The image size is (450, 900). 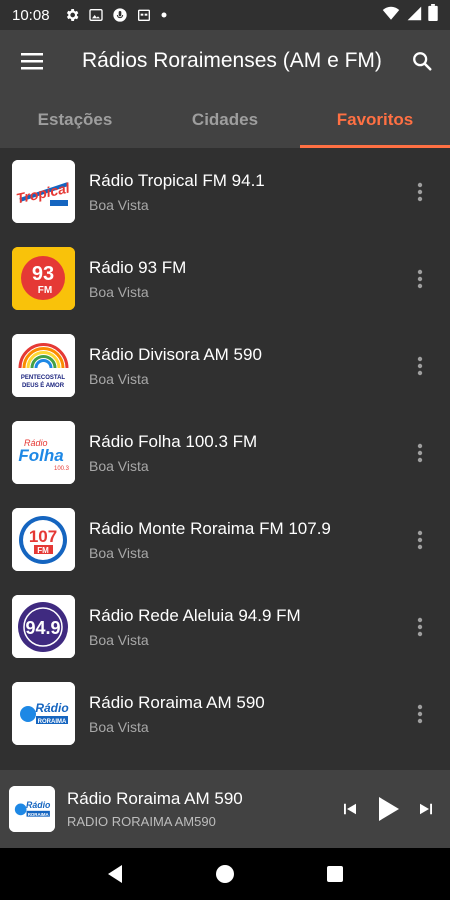 I want to click on back-triangle-icon, so click(x=114, y=874).